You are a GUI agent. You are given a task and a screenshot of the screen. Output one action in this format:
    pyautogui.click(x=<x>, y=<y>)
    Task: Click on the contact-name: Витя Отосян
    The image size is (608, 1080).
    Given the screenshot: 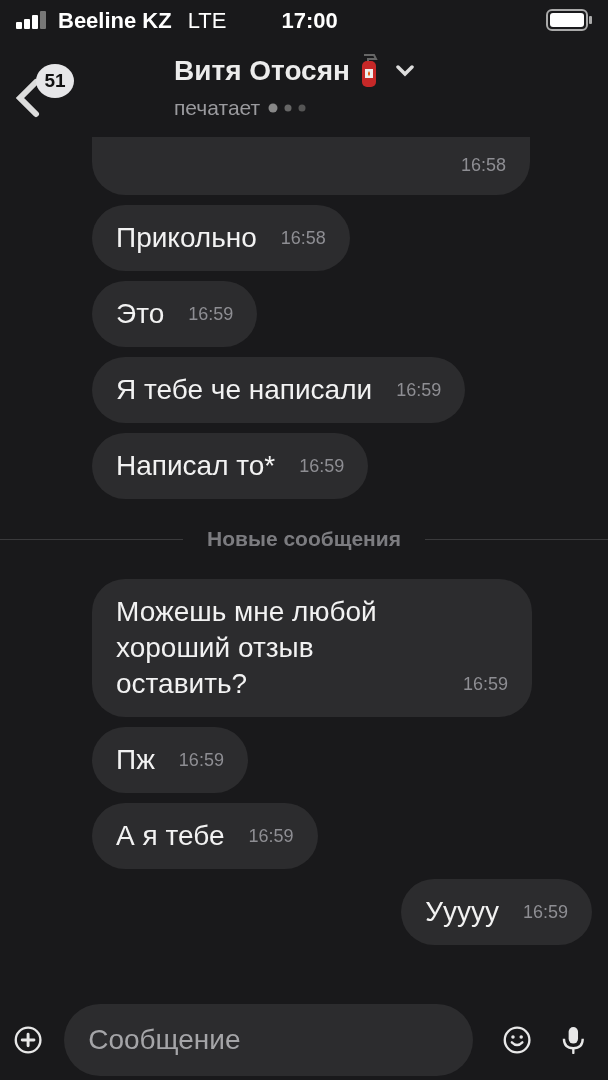 What is the action you would take?
    pyautogui.click(x=262, y=71)
    